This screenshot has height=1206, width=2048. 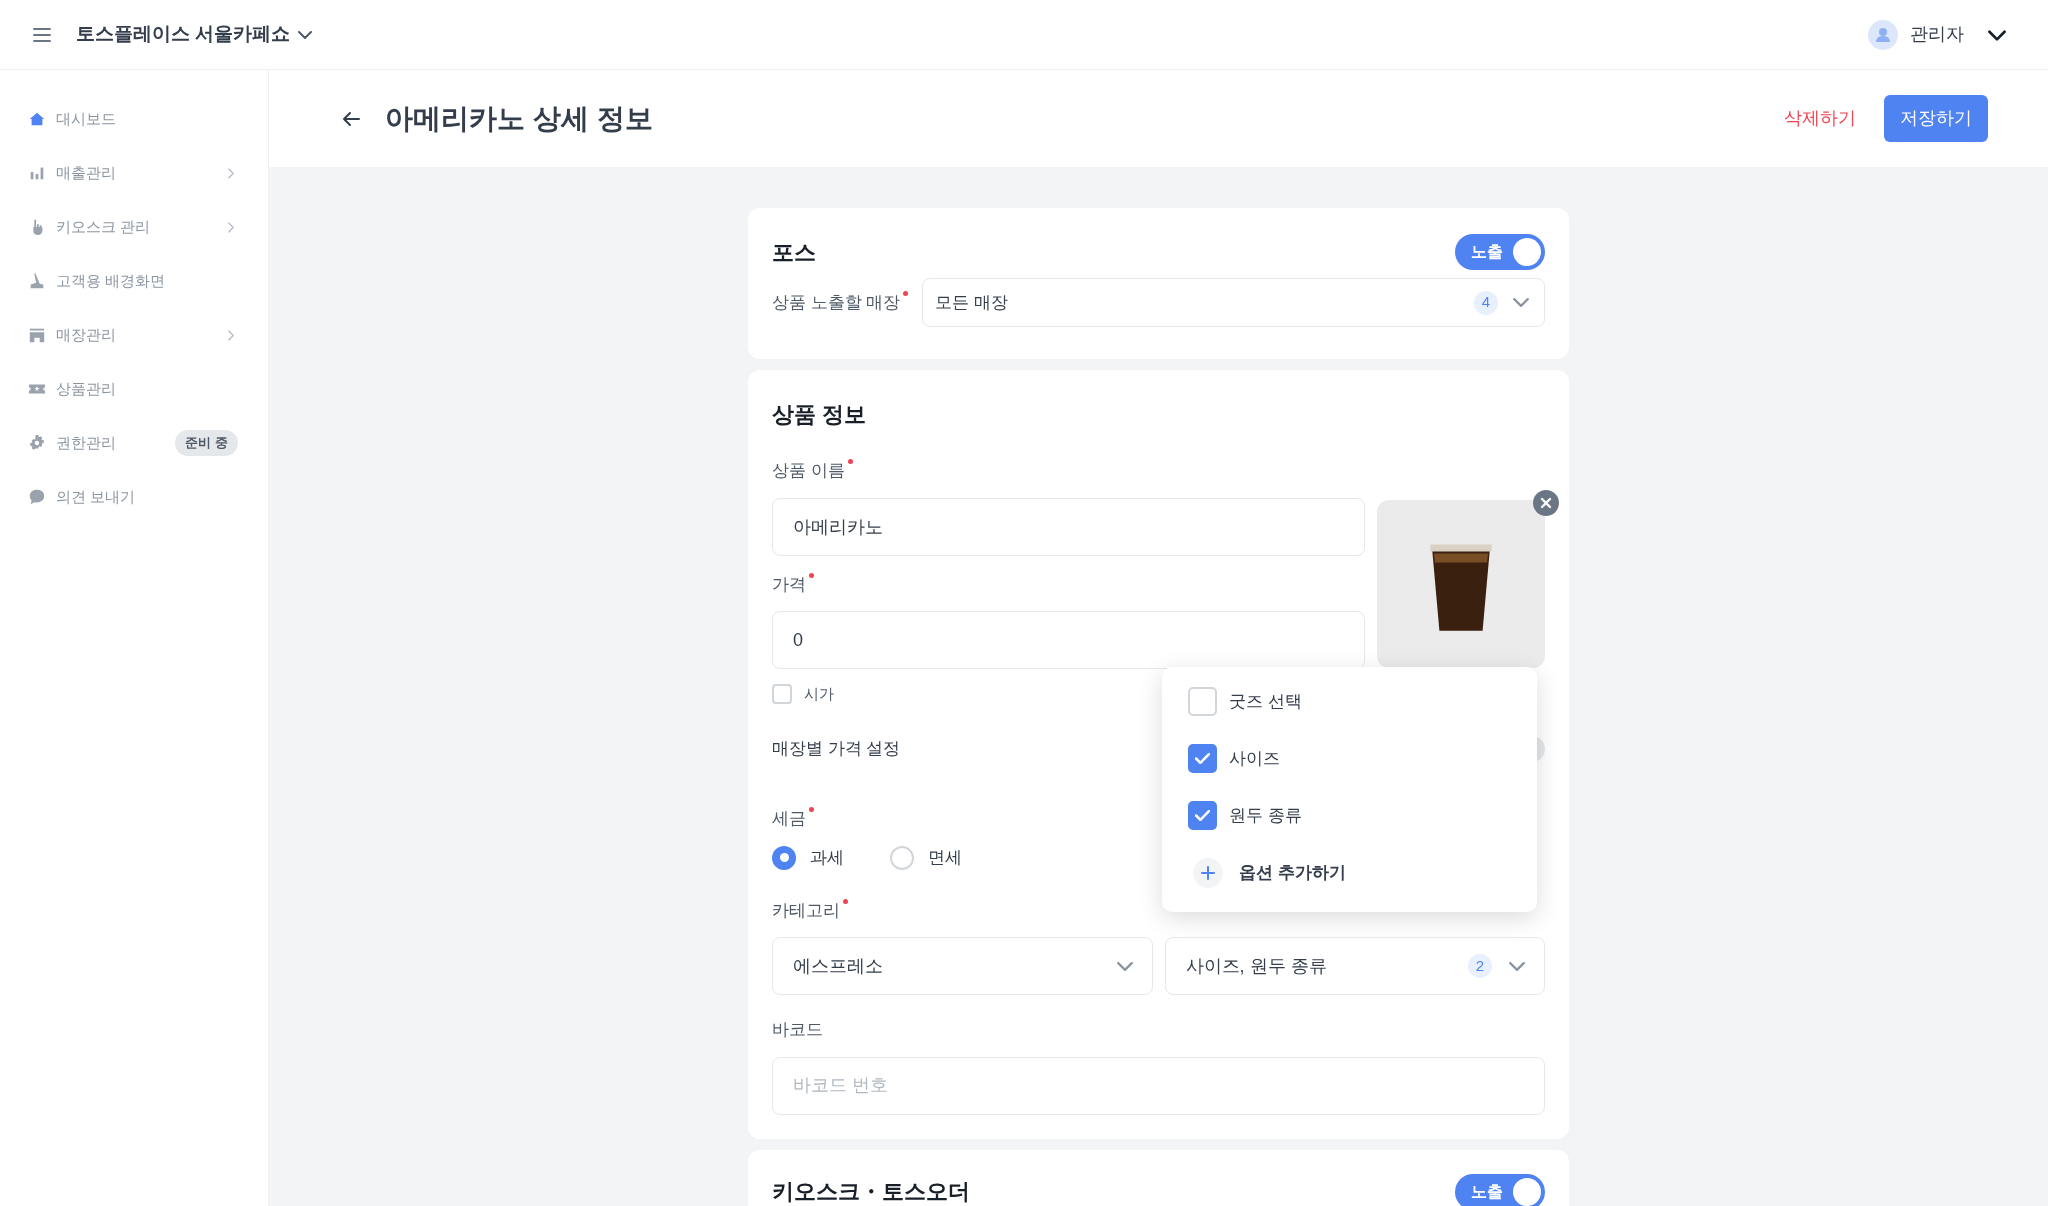 What do you see at coordinates (808, 471) in the screenshot?
I see `field-label: 상품 이름` at bounding box center [808, 471].